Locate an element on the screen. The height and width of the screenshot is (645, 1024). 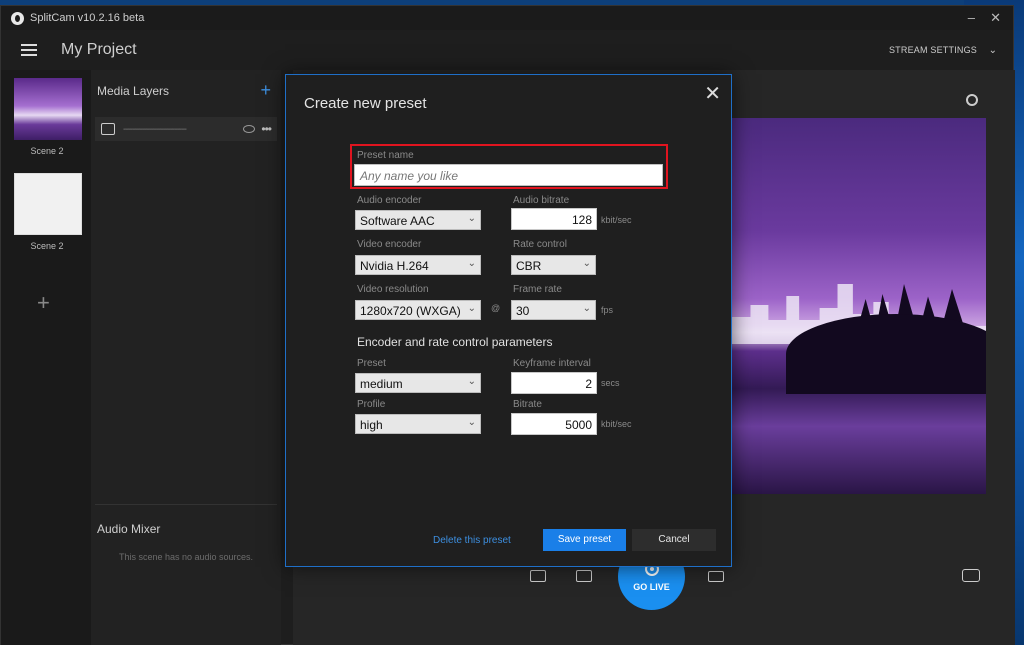
keyframe-interval-label: Keyframe interval is located at coordinates (552, 363).